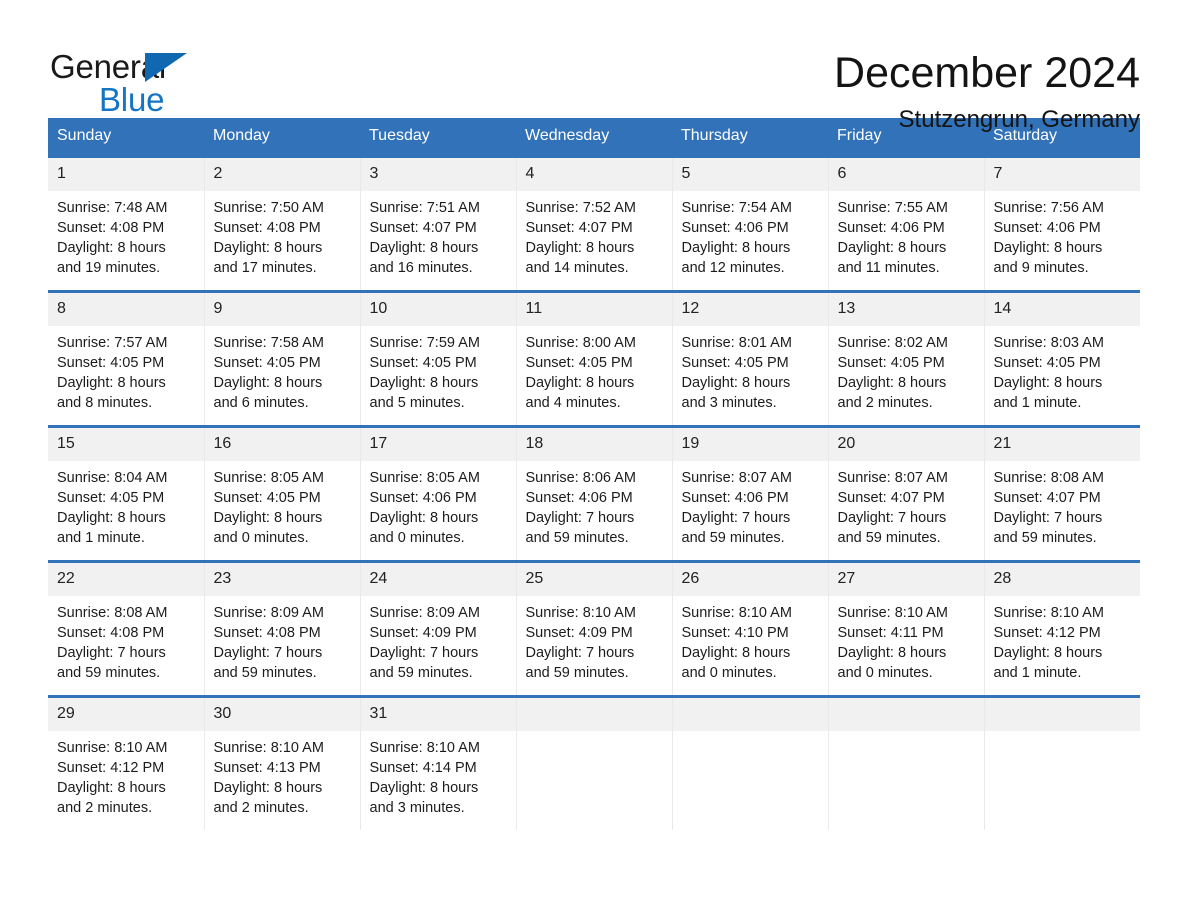 The height and width of the screenshot is (918, 1188). What do you see at coordinates (888, 268) in the screenshot?
I see `daylight-text-line2: and 11 minutes.` at bounding box center [888, 268].